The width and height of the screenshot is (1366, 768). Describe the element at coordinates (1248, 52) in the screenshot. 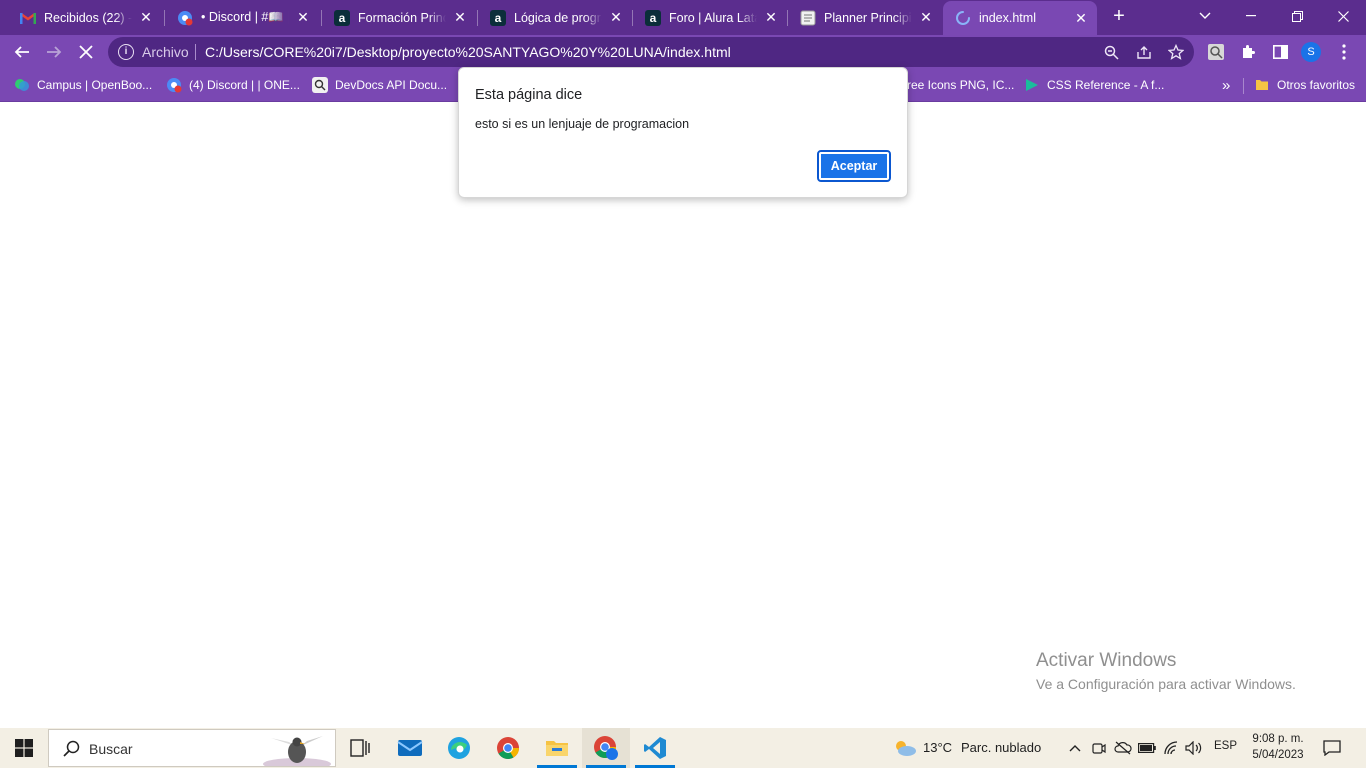

I see `extensions-puzzle-icon` at that location.